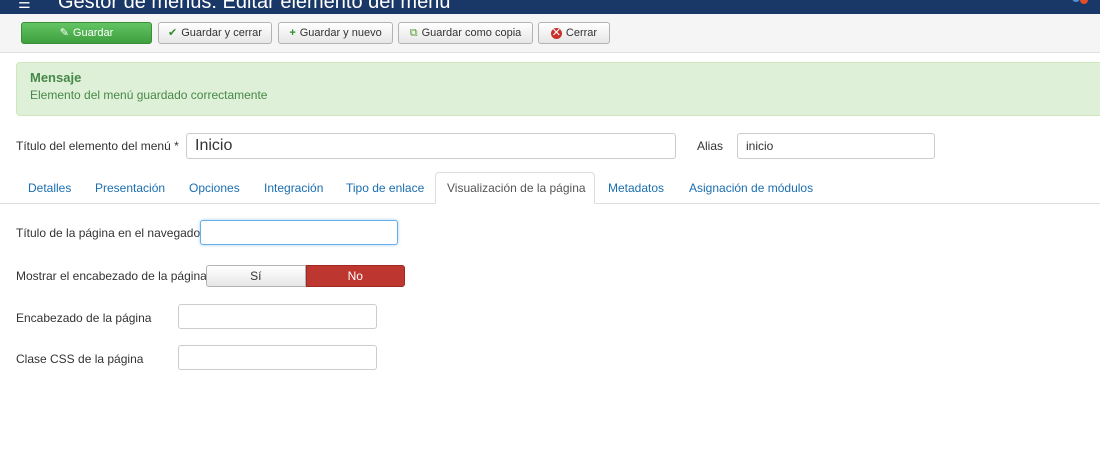 Image resolution: width=1100 pixels, height=469 pixels. What do you see at coordinates (214, 188) in the screenshot?
I see `tab-options: Opciones` at bounding box center [214, 188].